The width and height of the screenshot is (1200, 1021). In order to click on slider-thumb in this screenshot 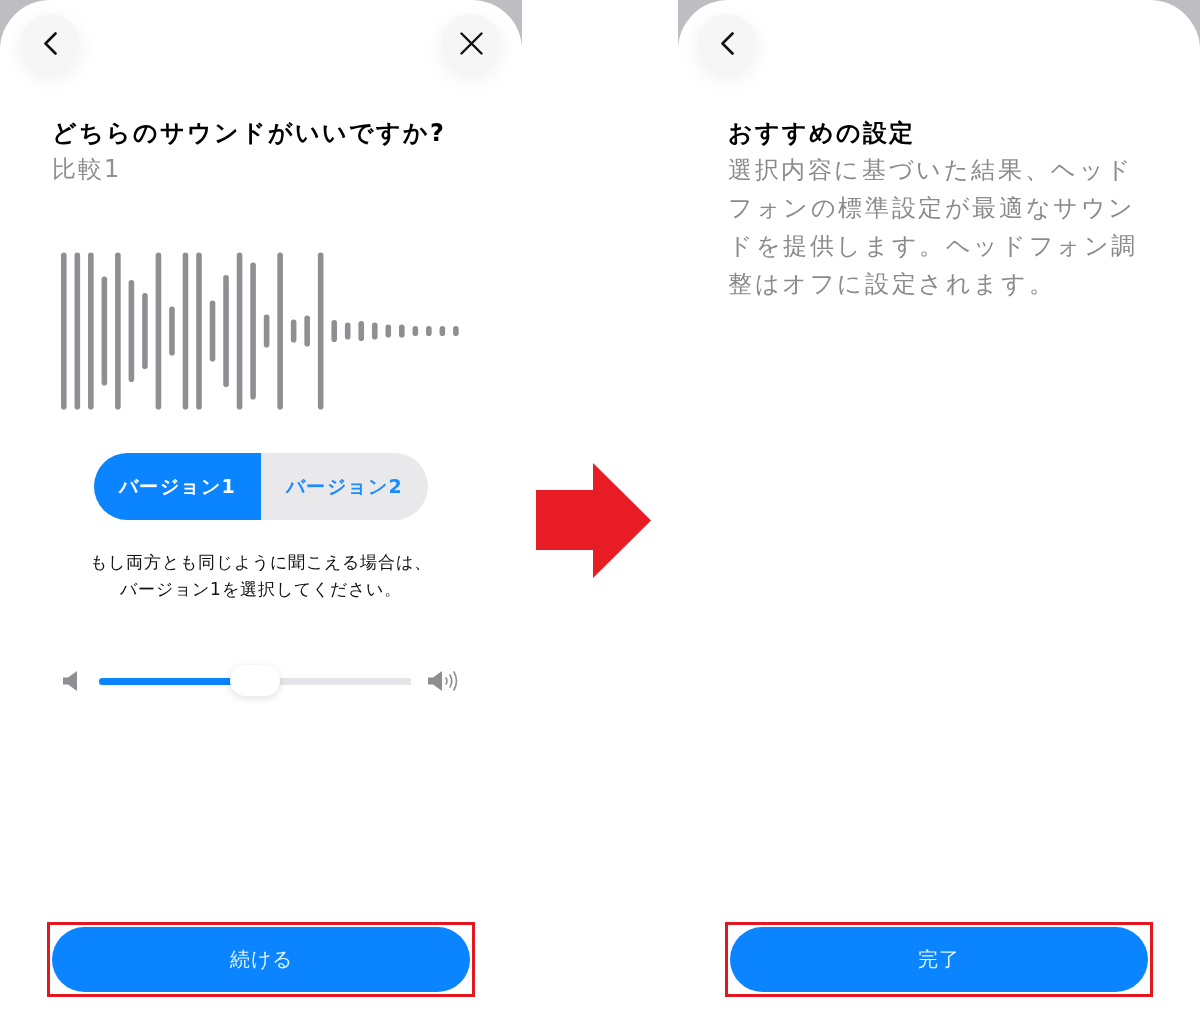, I will do `click(255, 680)`.